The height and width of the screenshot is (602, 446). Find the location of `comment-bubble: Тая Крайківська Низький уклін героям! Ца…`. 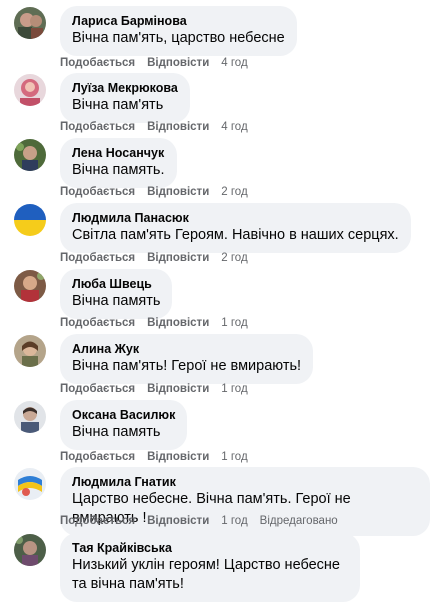

comment-bubble: Тая Крайківська Низький уклін героям! Ца… is located at coordinates (210, 567).